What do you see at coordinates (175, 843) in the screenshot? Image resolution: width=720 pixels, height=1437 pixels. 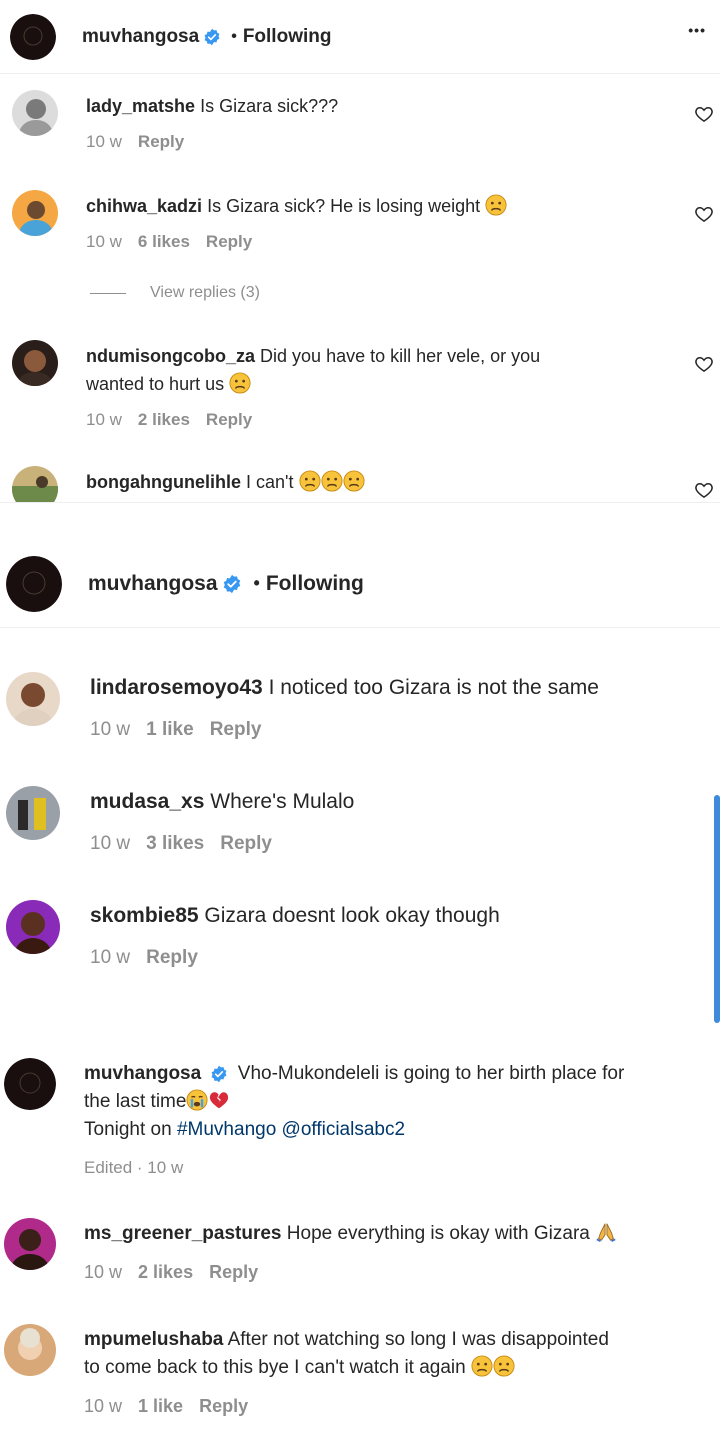 I see `likes-count: 3 likes` at bounding box center [175, 843].